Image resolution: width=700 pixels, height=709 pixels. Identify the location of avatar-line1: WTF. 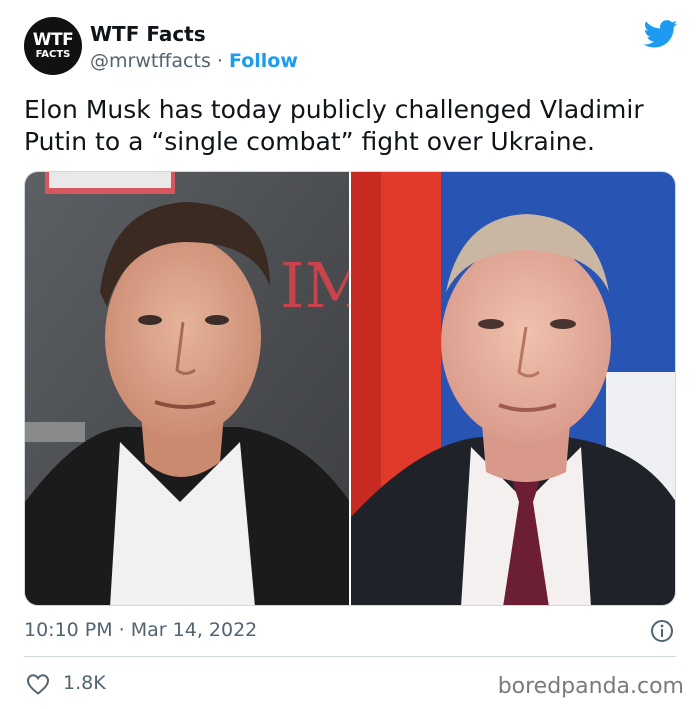
(53, 40).